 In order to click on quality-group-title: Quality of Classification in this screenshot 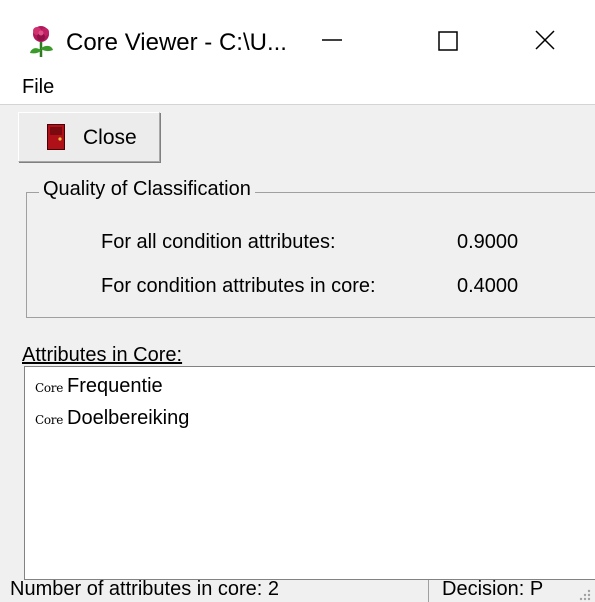, I will do `click(147, 189)`.